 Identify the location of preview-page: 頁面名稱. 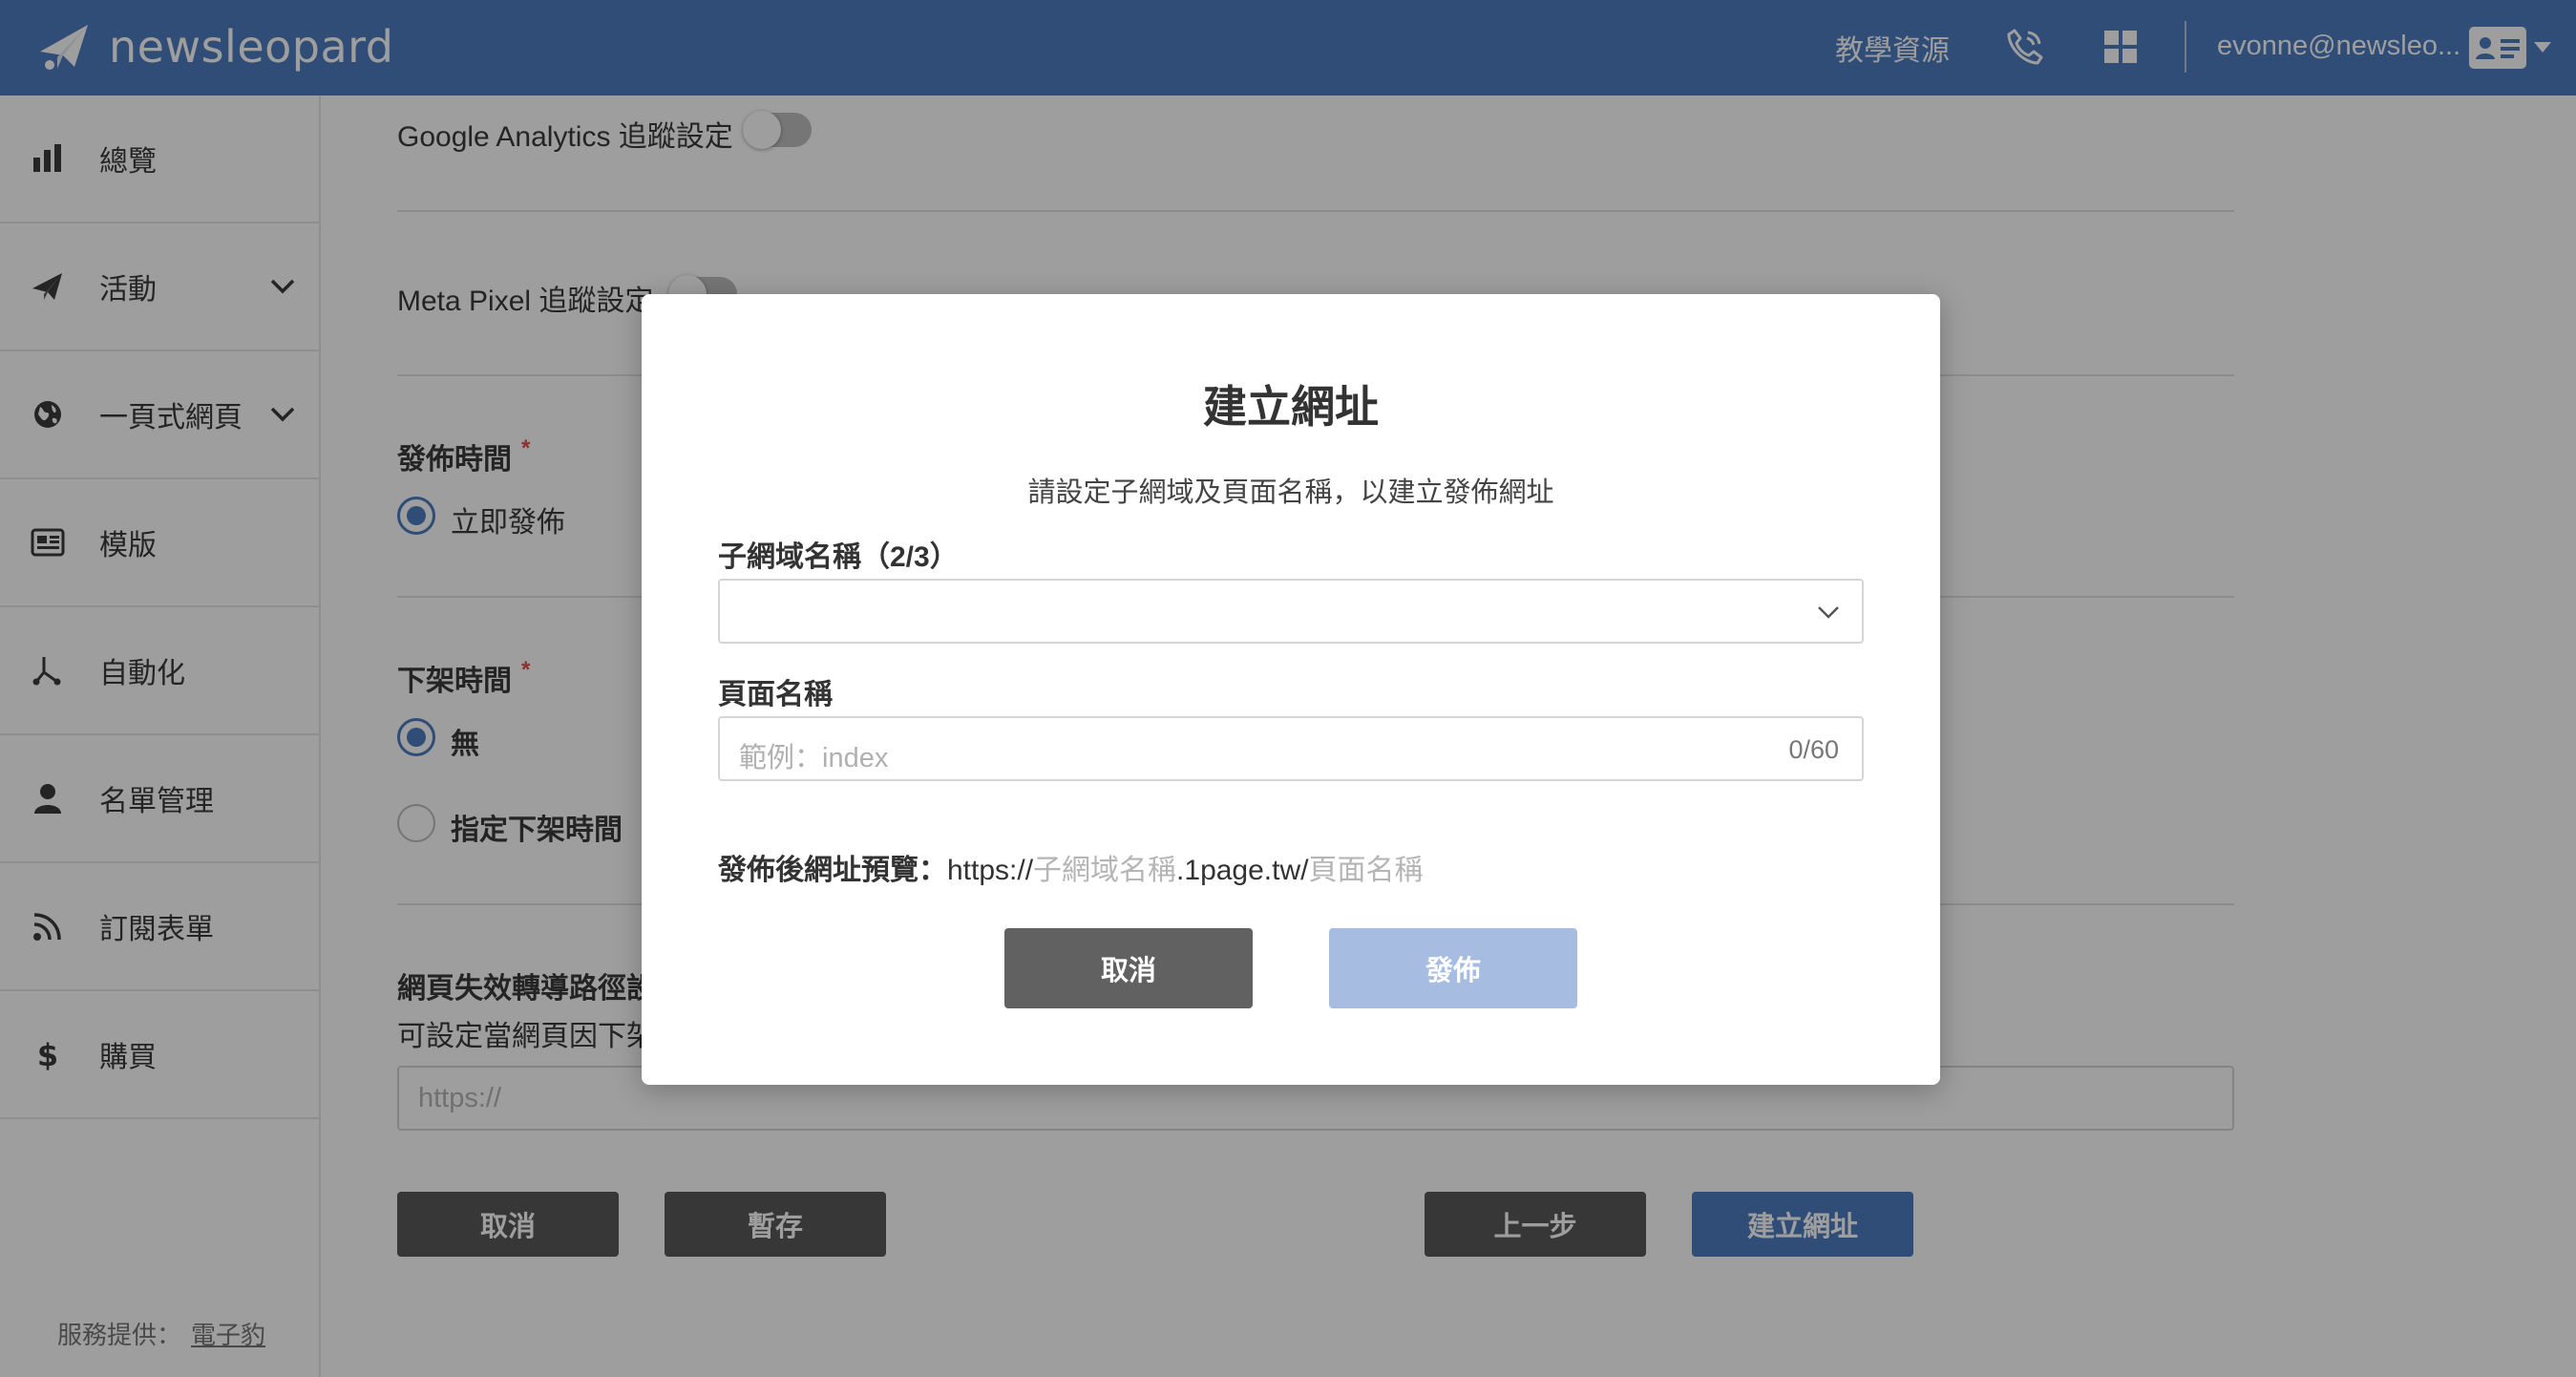
(1366, 870).